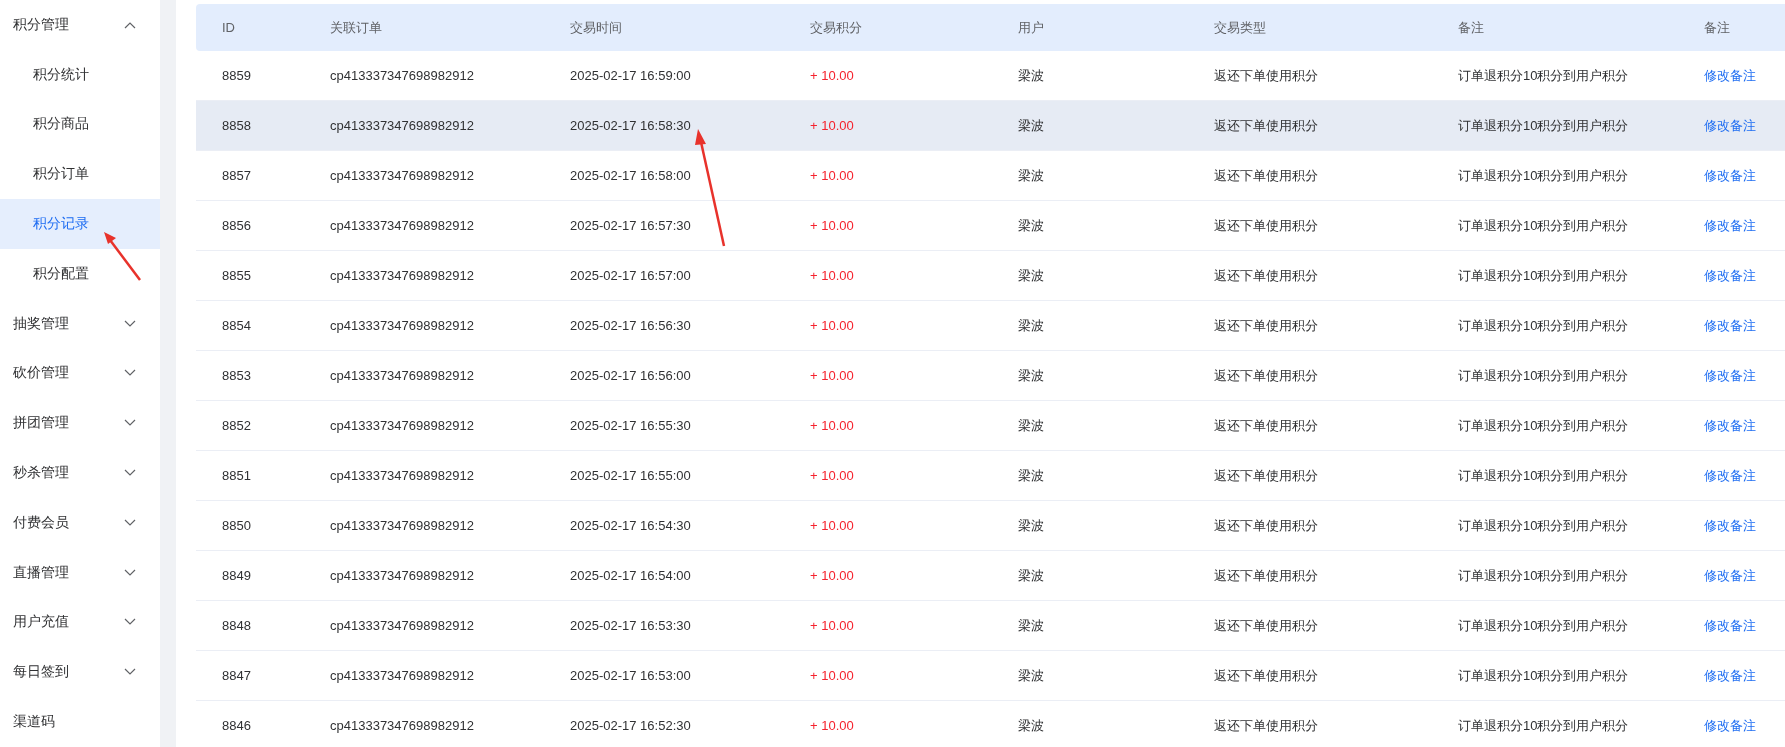  I want to click on column-header: ID, so click(228, 27).